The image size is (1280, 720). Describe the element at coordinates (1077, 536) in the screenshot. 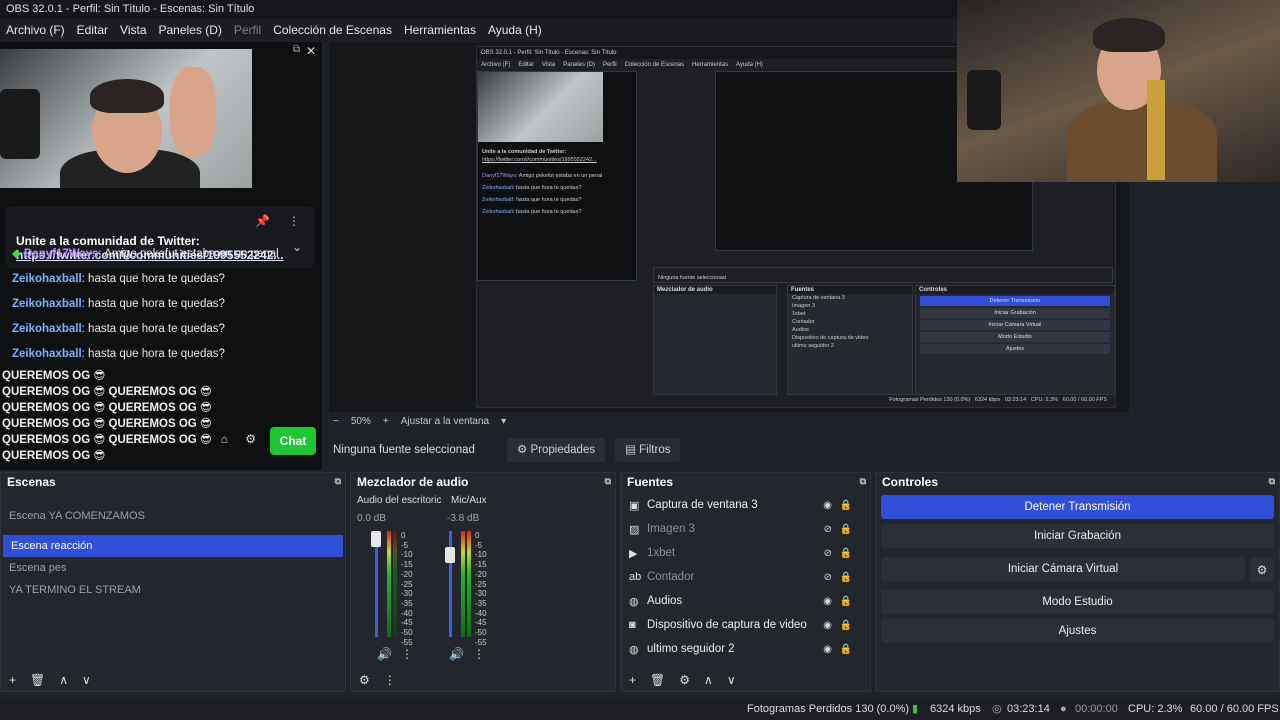

I see `start-recording-button: Iniciar Grabación` at that location.